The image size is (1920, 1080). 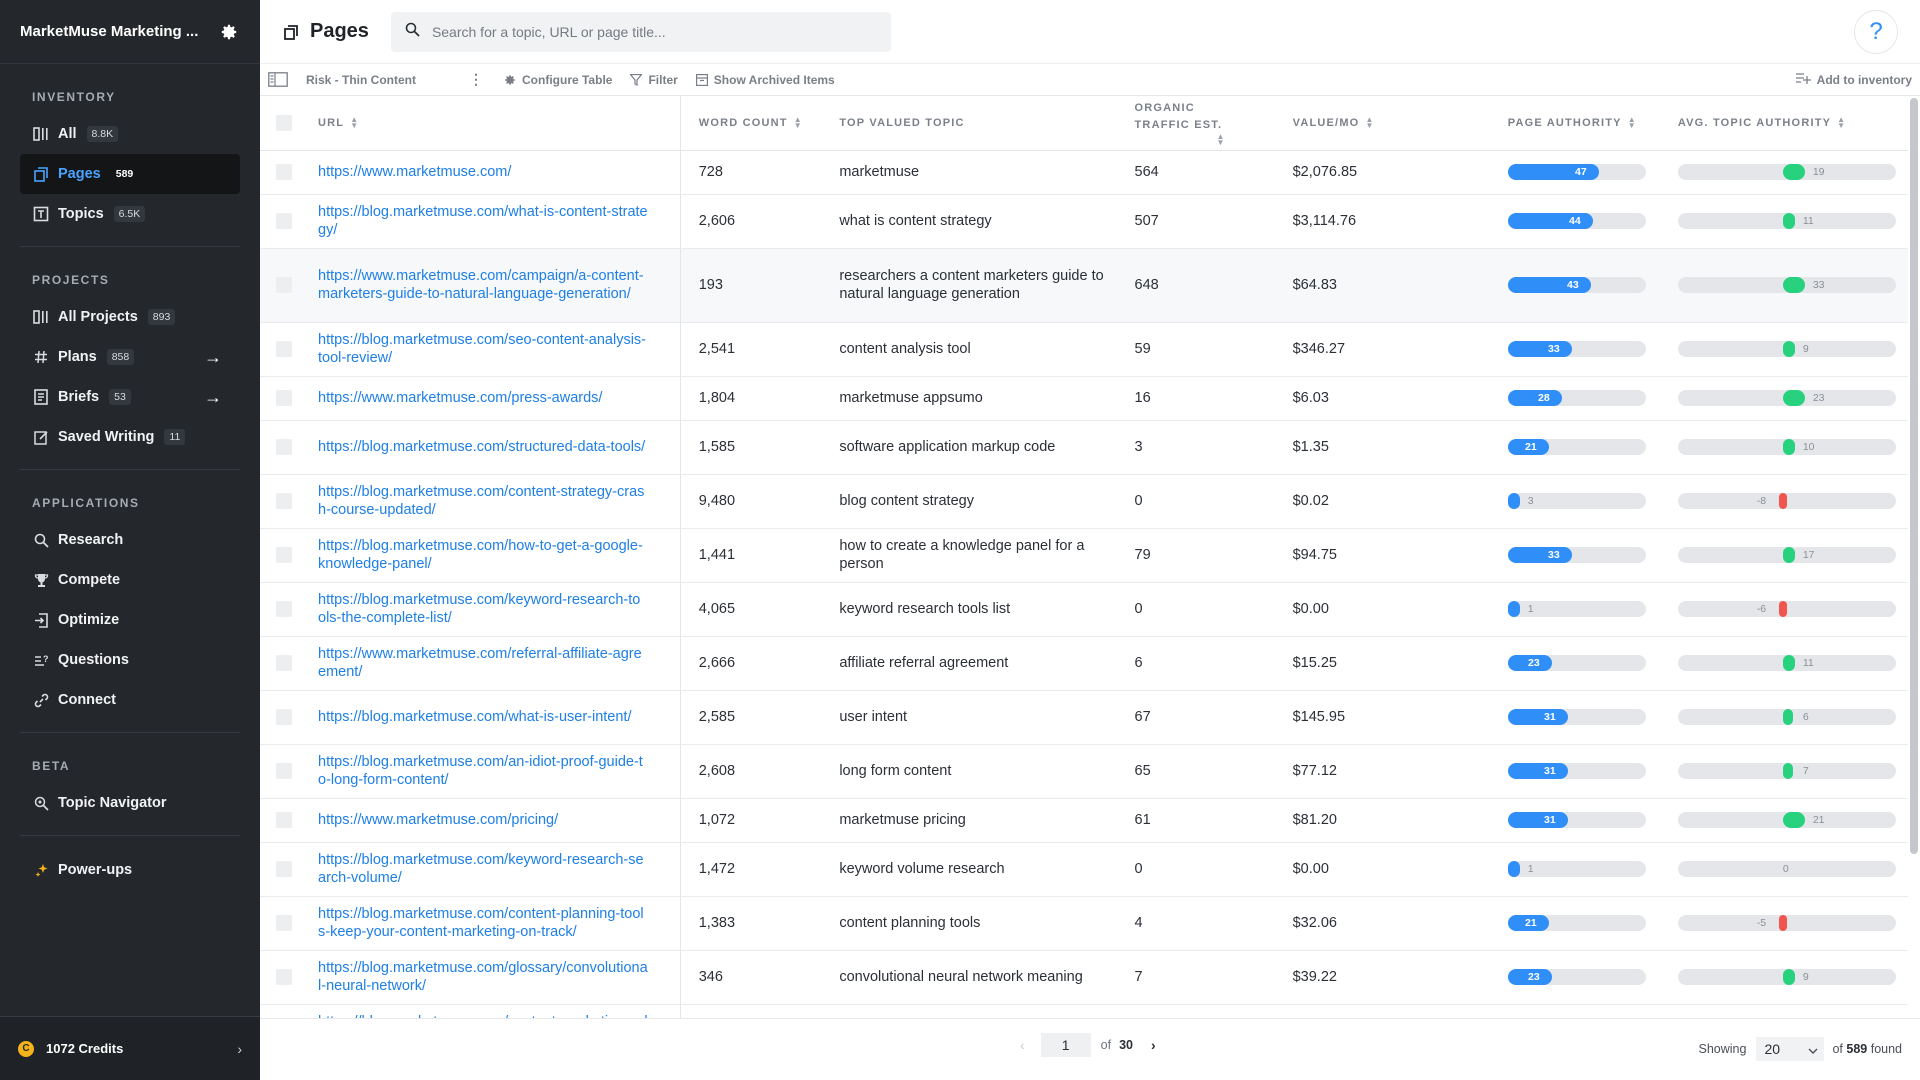 I want to click on configure-table-button: Configure Table, so click(x=558, y=80).